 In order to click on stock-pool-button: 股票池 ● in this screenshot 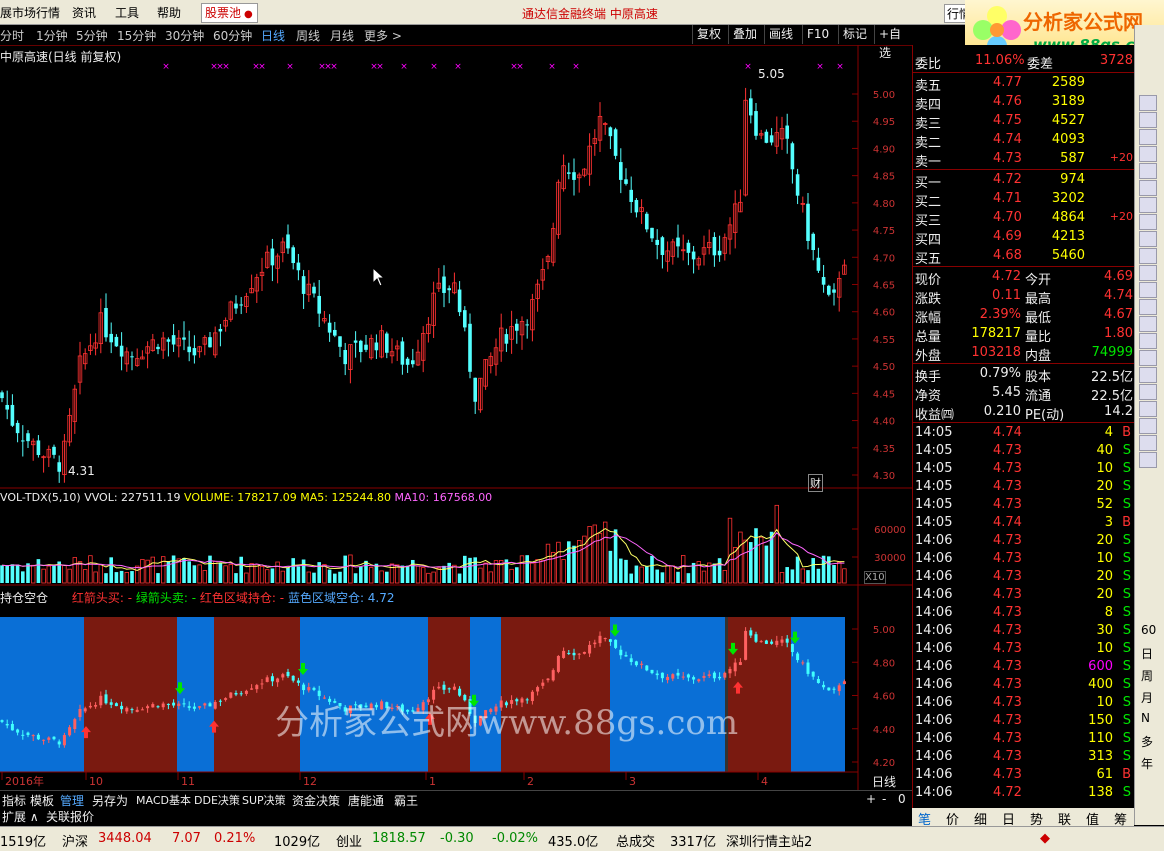, I will do `click(229, 13)`.